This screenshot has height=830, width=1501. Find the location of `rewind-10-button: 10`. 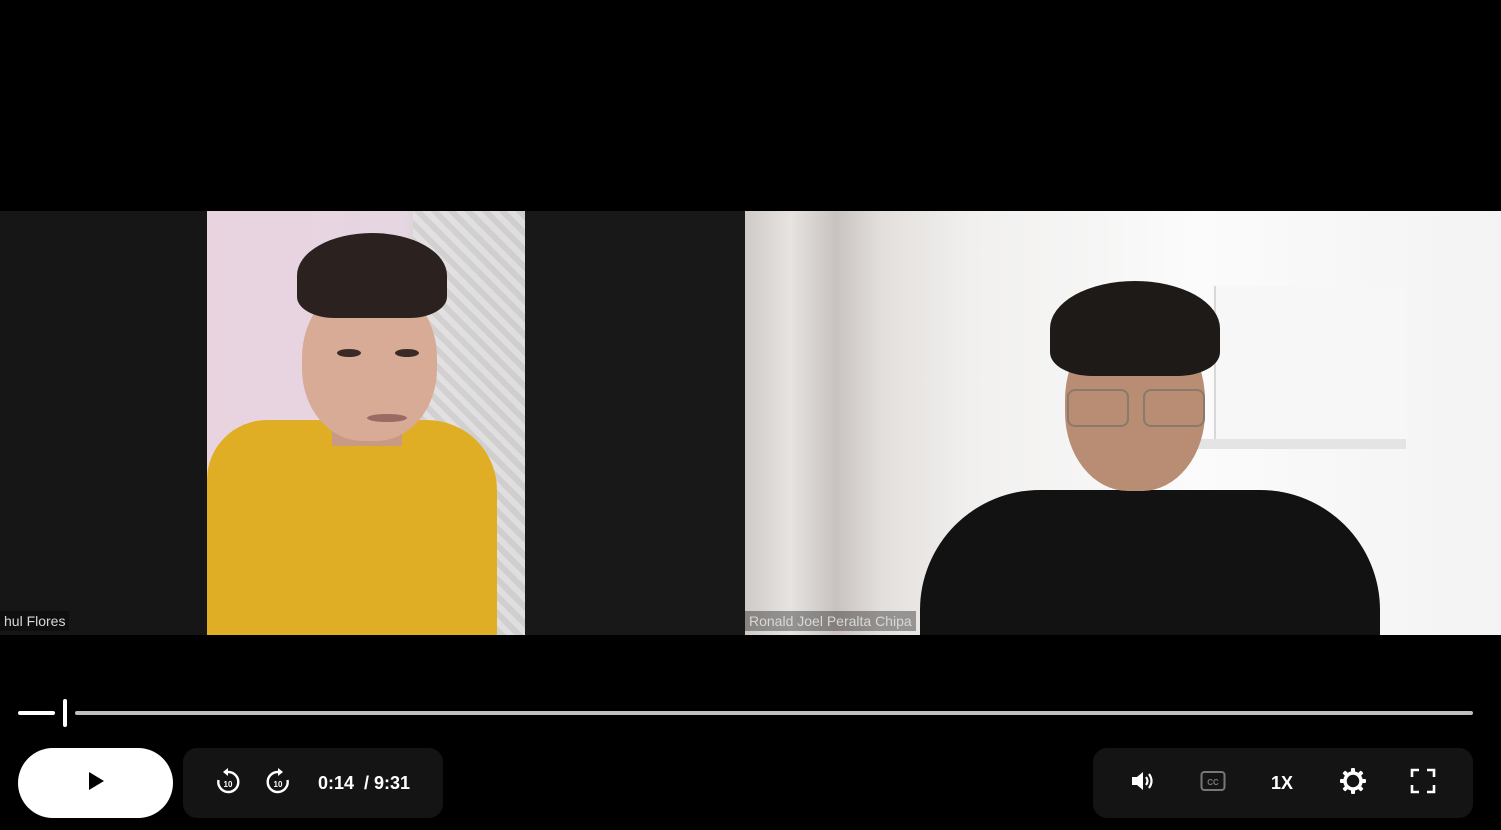

rewind-10-button: 10 is located at coordinates (228, 783).